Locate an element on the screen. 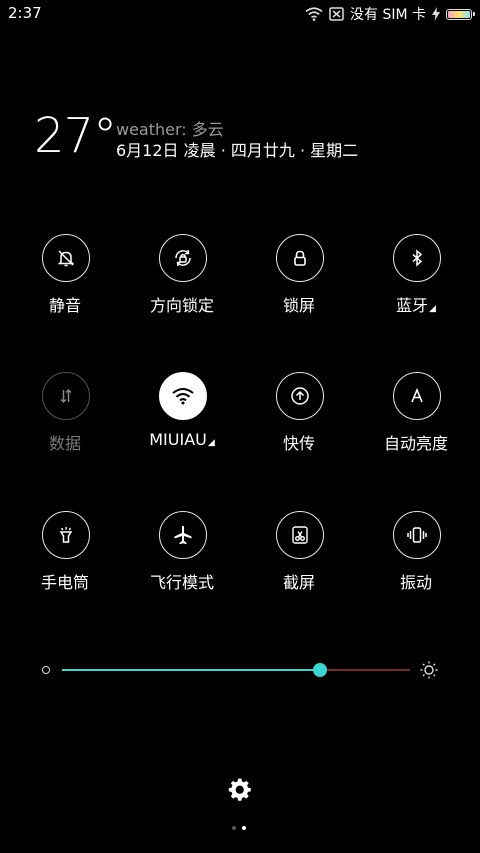 The image size is (480, 853). brightness-slider is located at coordinates (240, 670).